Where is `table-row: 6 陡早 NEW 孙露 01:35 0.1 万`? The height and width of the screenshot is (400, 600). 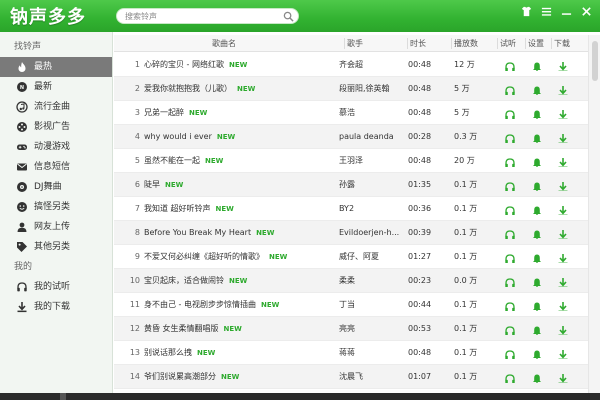 table-row: 6 陡早 NEW 孙露 01:35 0.1 万 is located at coordinates (351, 185).